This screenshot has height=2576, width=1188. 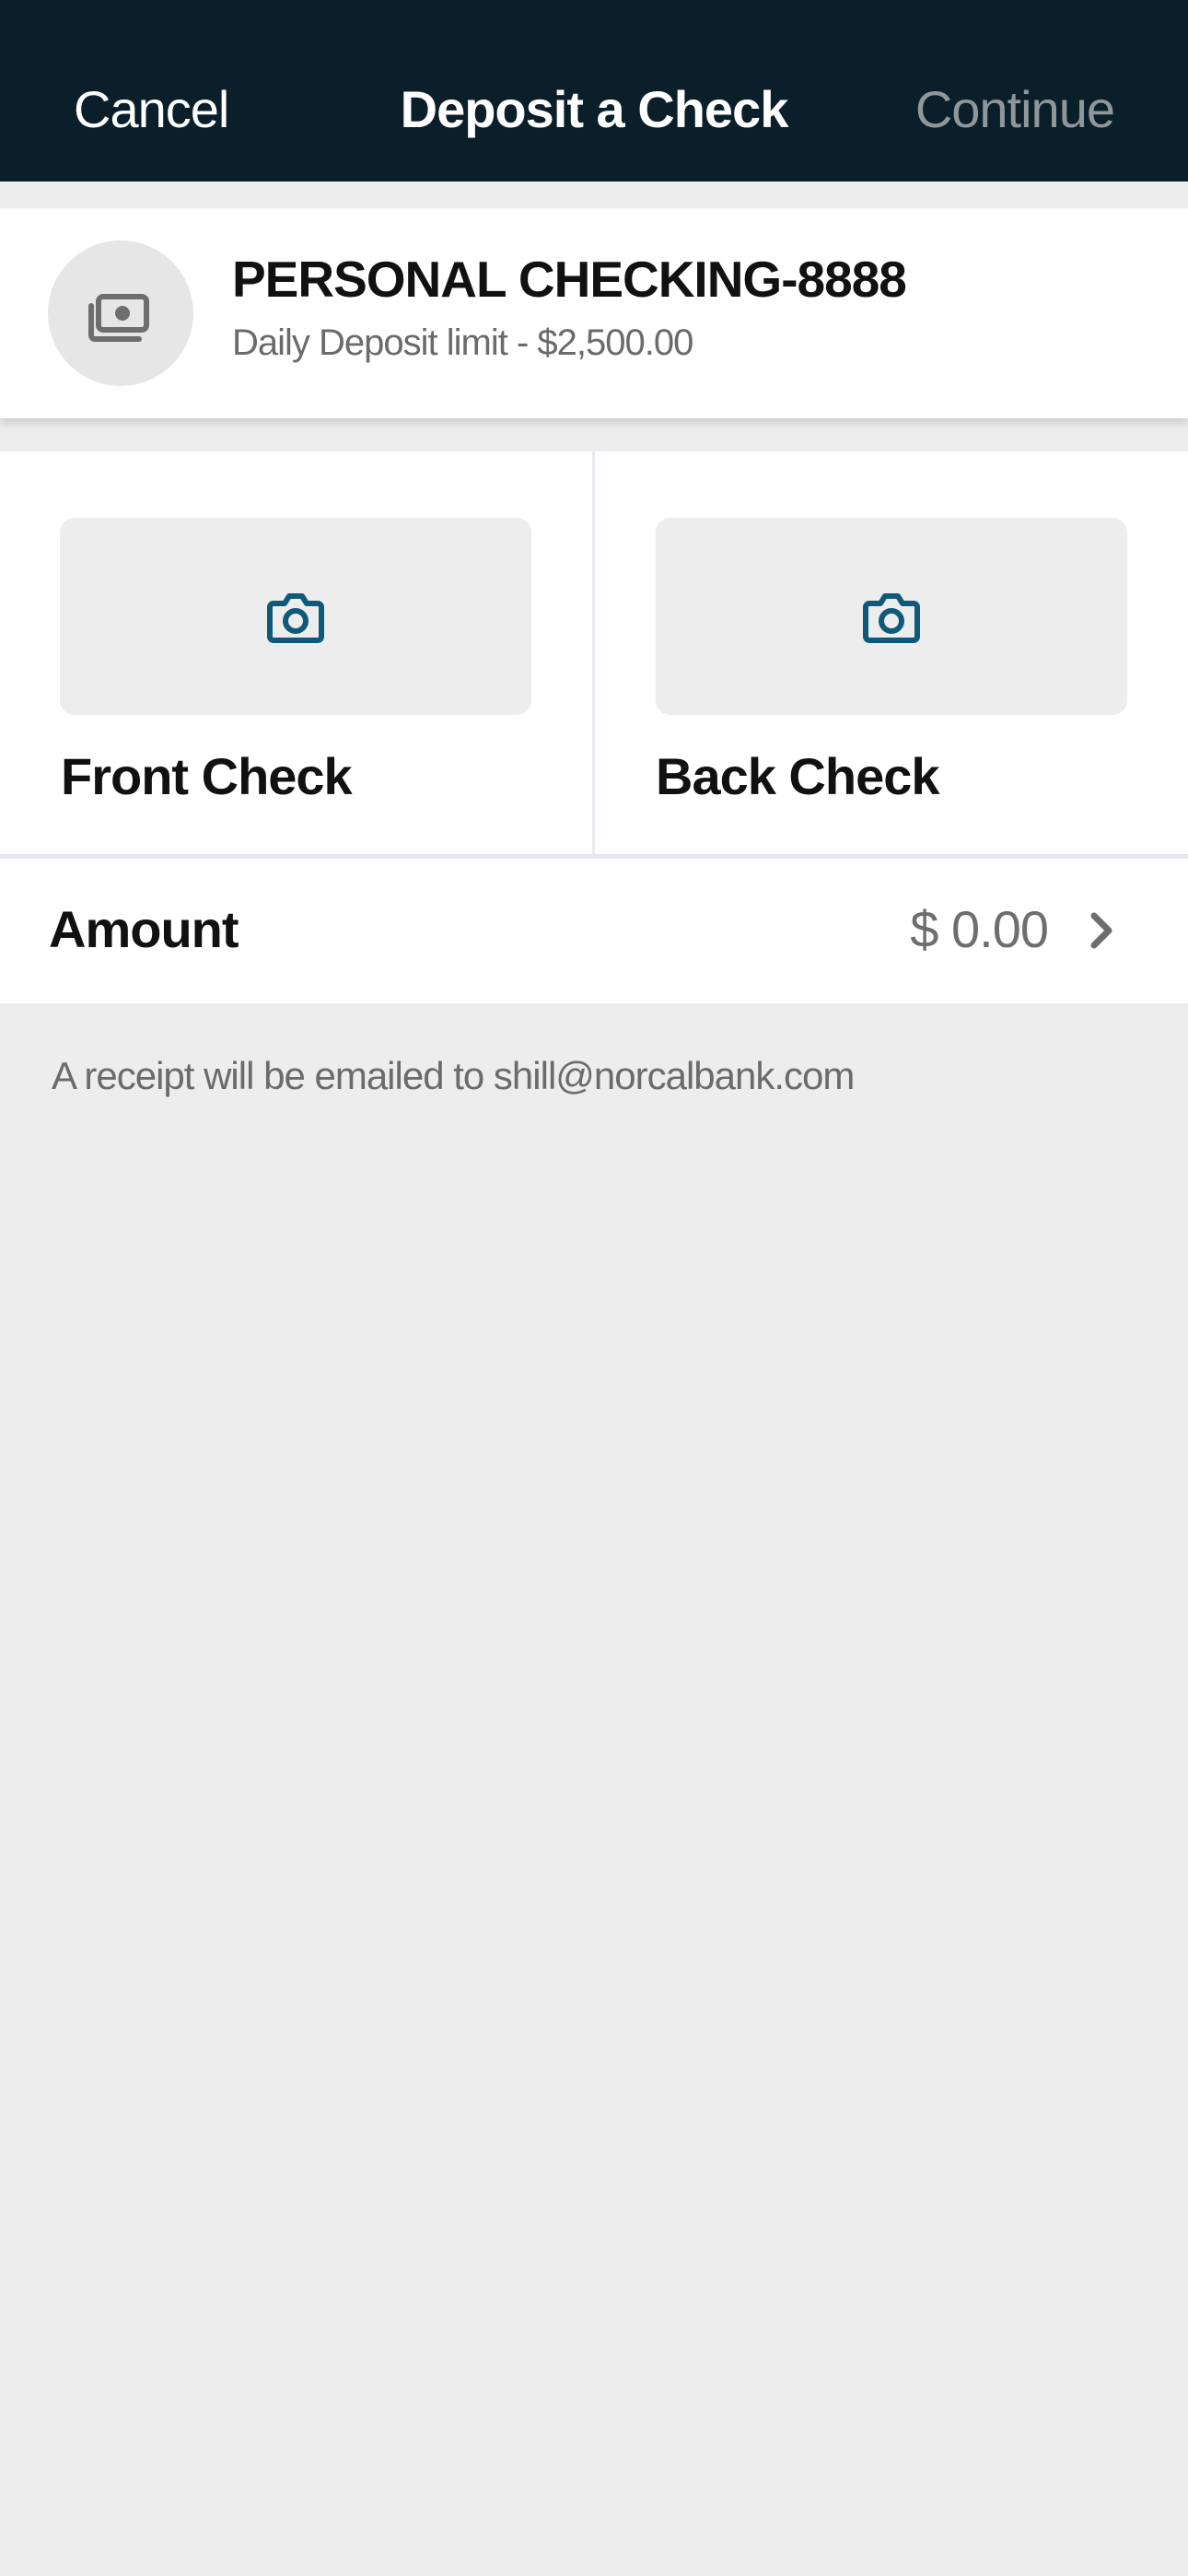 I want to click on deposit-limit: Daily Deposit limit - $2,500.00, so click(x=462, y=342).